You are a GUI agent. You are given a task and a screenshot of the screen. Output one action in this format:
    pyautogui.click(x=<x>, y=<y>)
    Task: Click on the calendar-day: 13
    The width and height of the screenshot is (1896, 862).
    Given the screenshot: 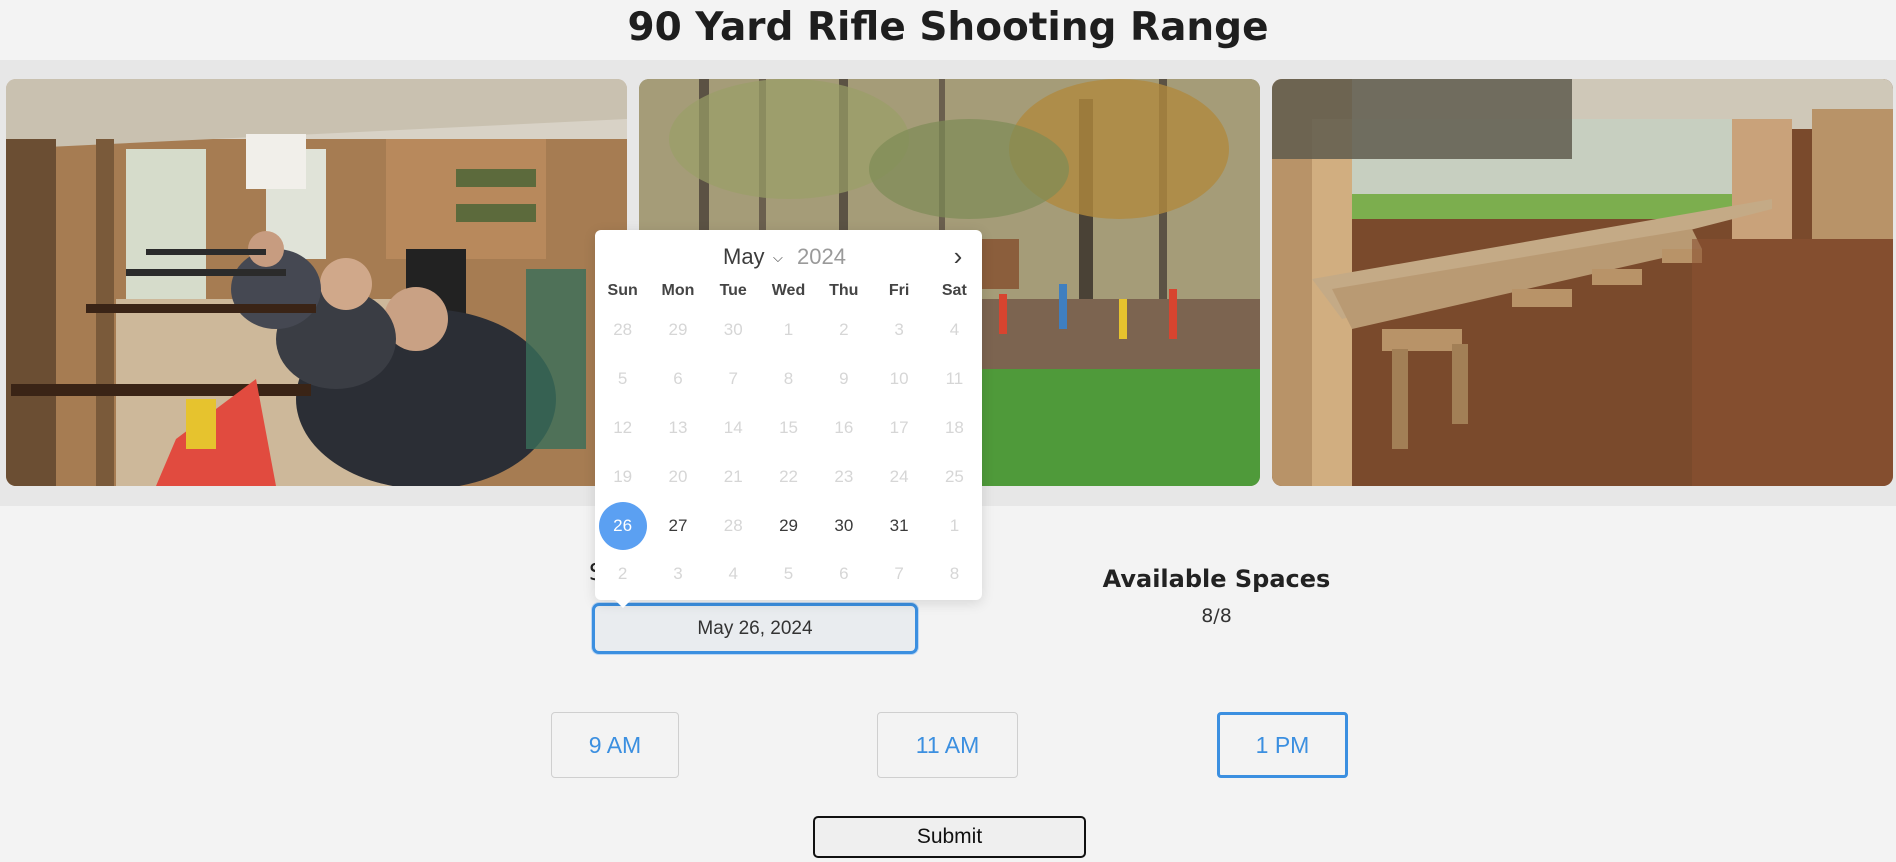 What is the action you would take?
    pyautogui.click(x=677, y=428)
    